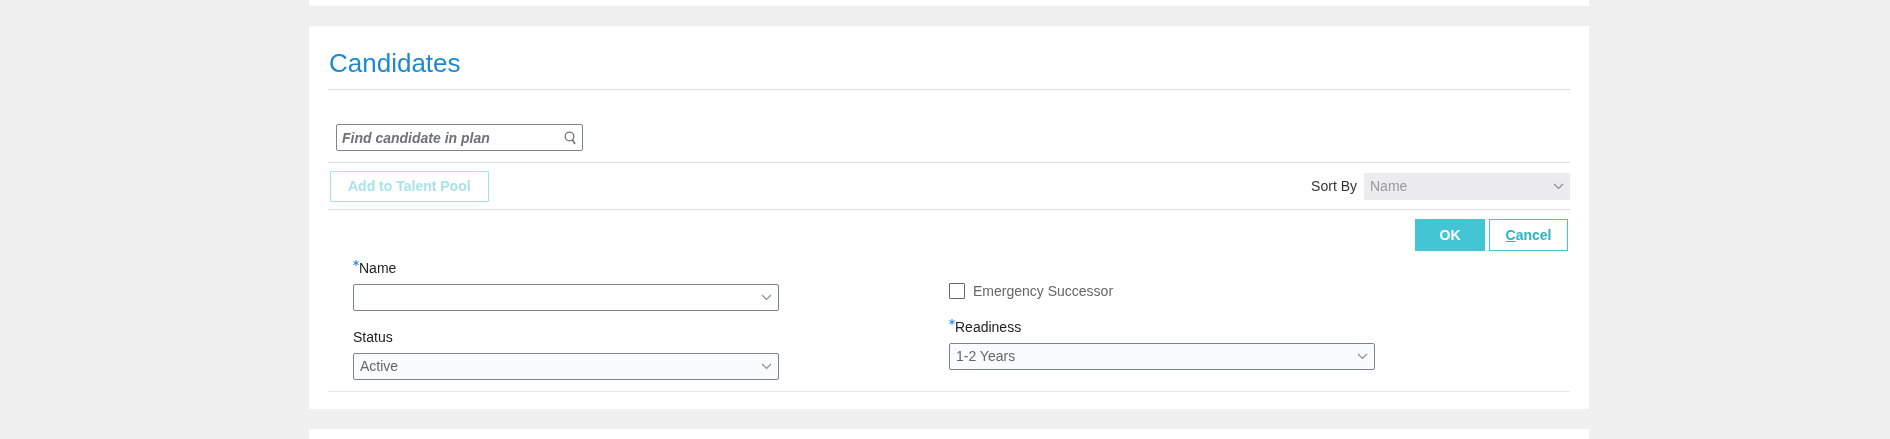  Describe the element at coordinates (1162, 356) in the screenshot. I see `select-field: 1-2 Years` at that location.